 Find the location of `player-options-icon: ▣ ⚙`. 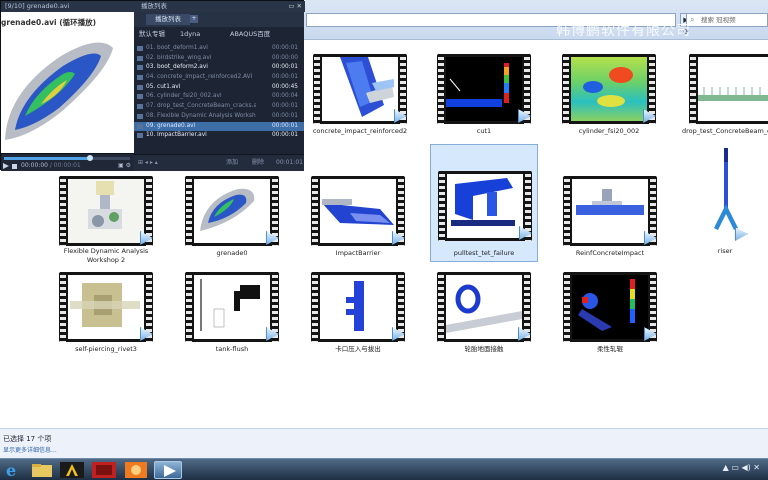

player-options-icon: ▣ ⚙ is located at coordinates (124, 165).